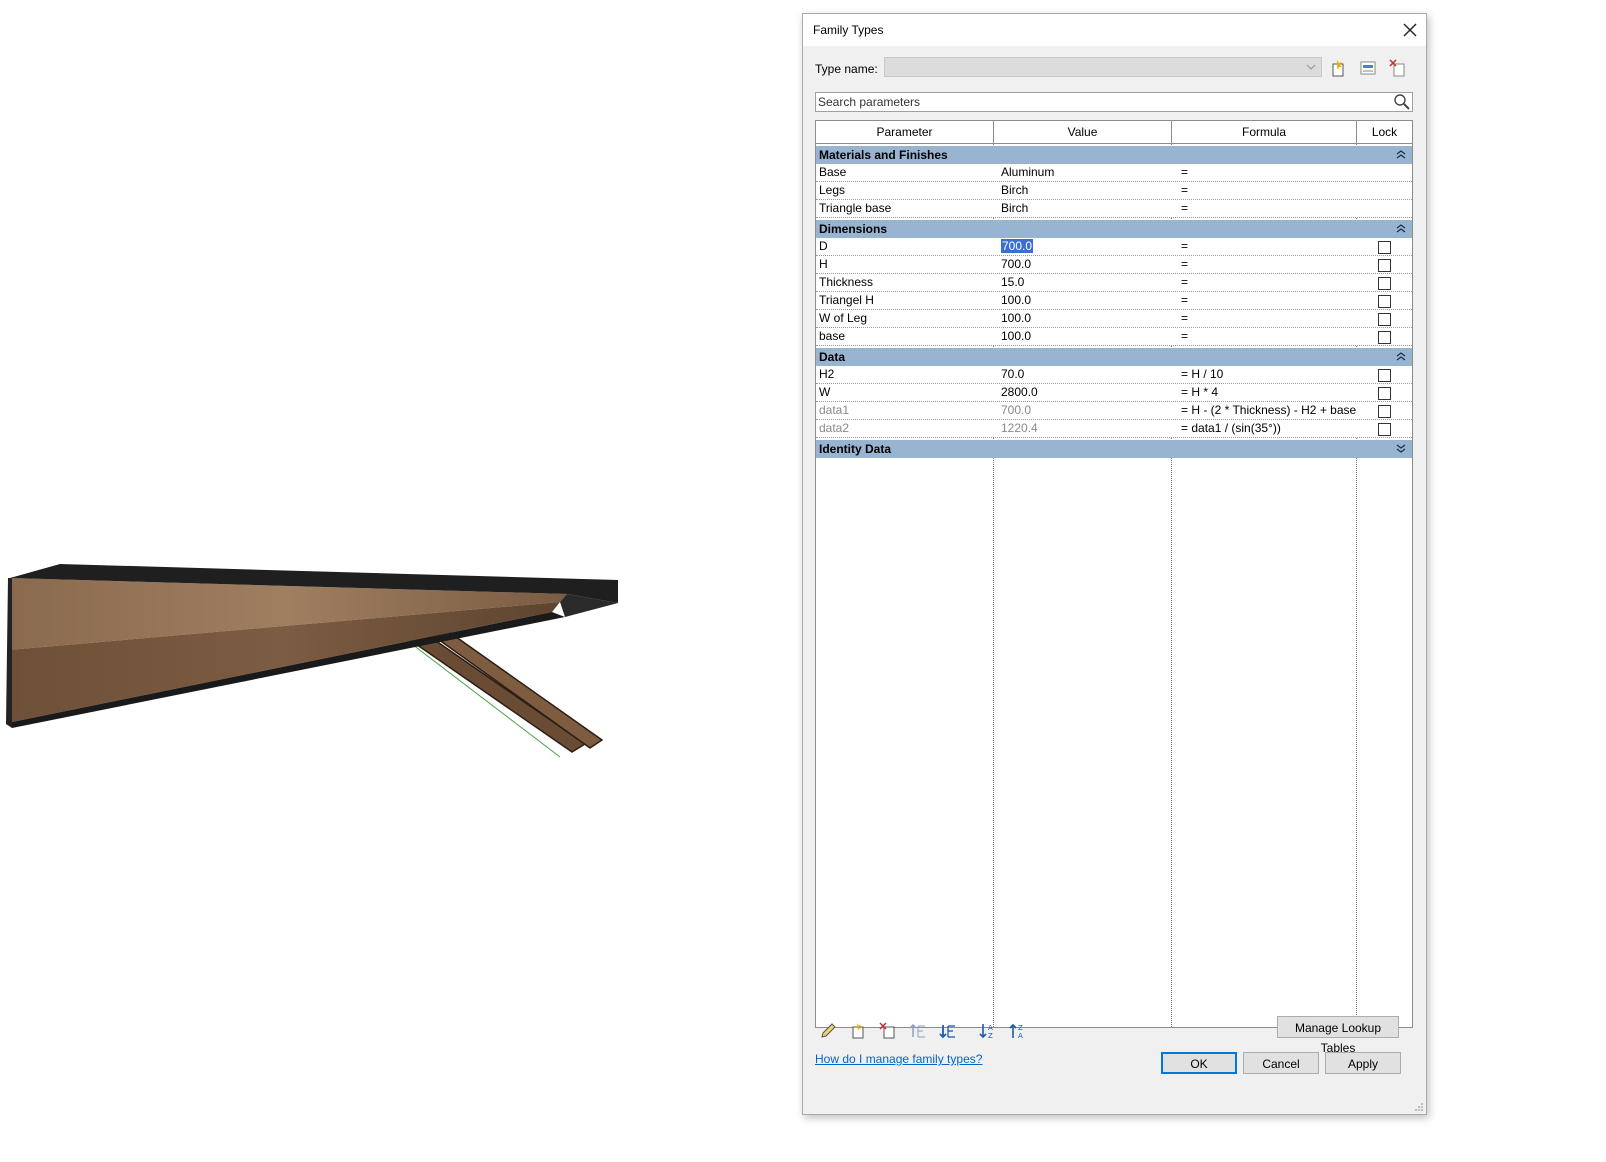 This screenshot has height=1162, width=1606. I want to click on parameter-value: 2800.0, so click(1089, 392).